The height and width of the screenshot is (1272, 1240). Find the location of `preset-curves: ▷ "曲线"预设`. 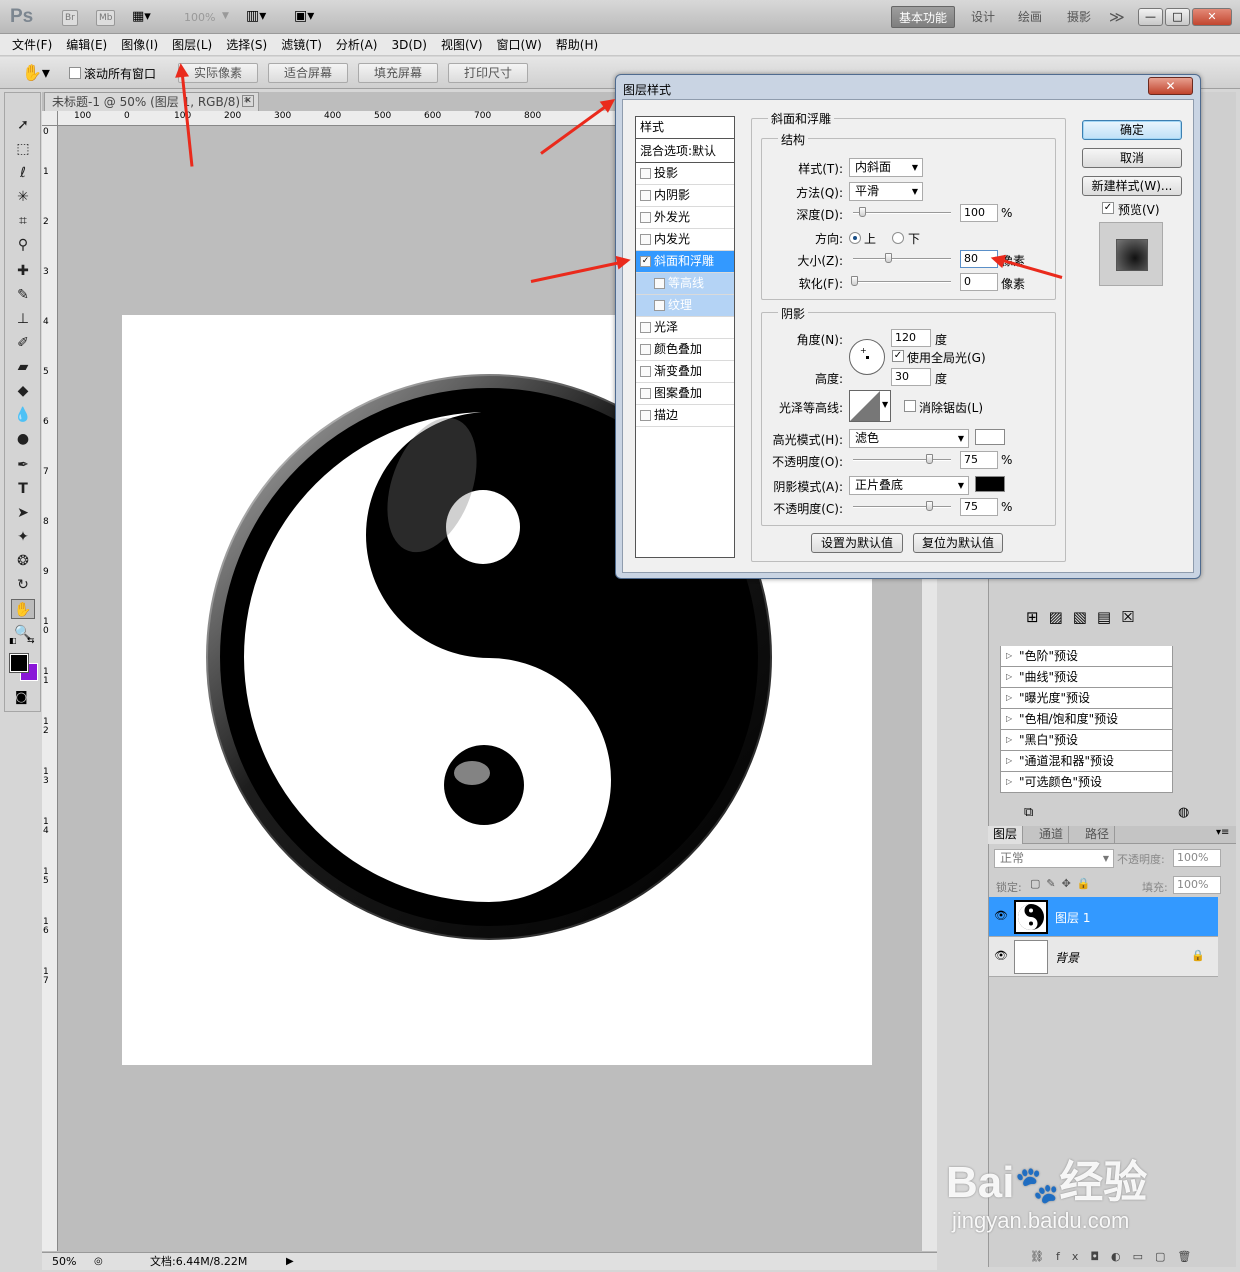

preset-curves: ▷ "曲线"预设 is located at coordinates (1086, 677).